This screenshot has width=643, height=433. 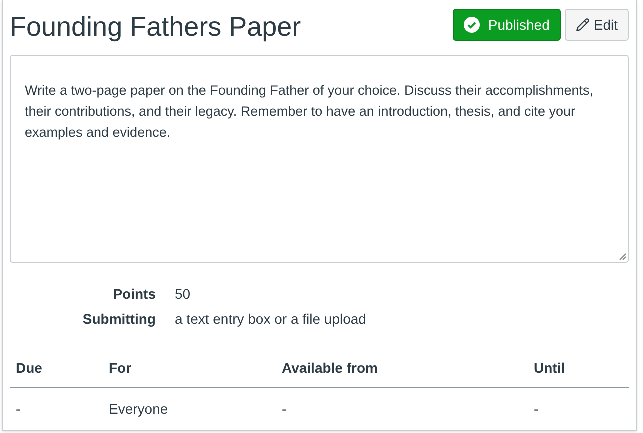 I want to click on check-circle-icon, so click(x=472, y=25).